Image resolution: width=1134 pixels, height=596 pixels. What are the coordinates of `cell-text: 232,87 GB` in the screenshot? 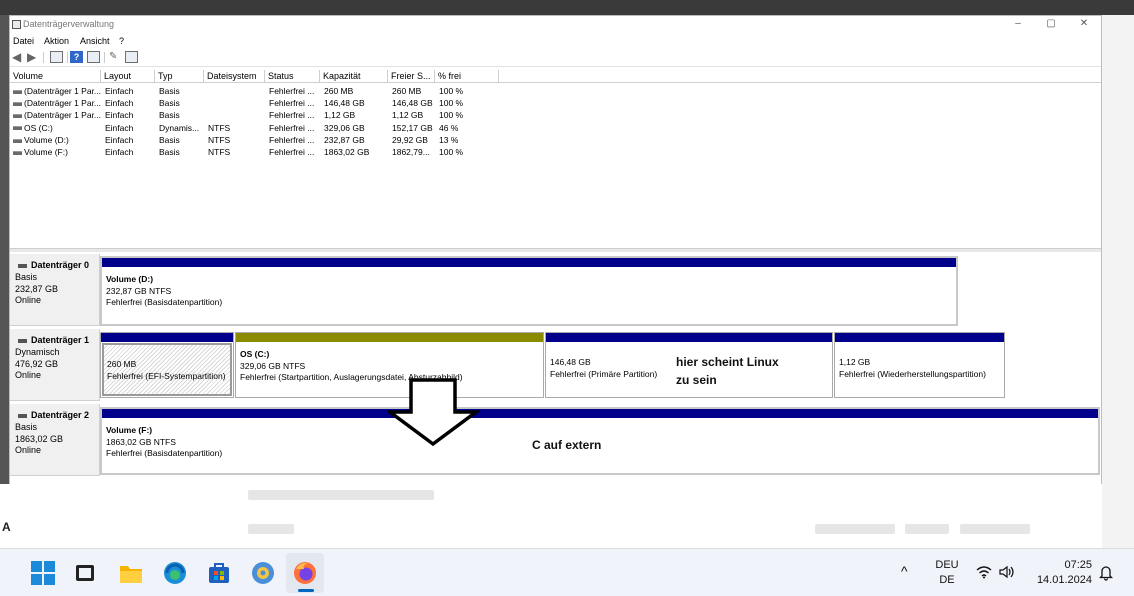 It's located at (344, 139).